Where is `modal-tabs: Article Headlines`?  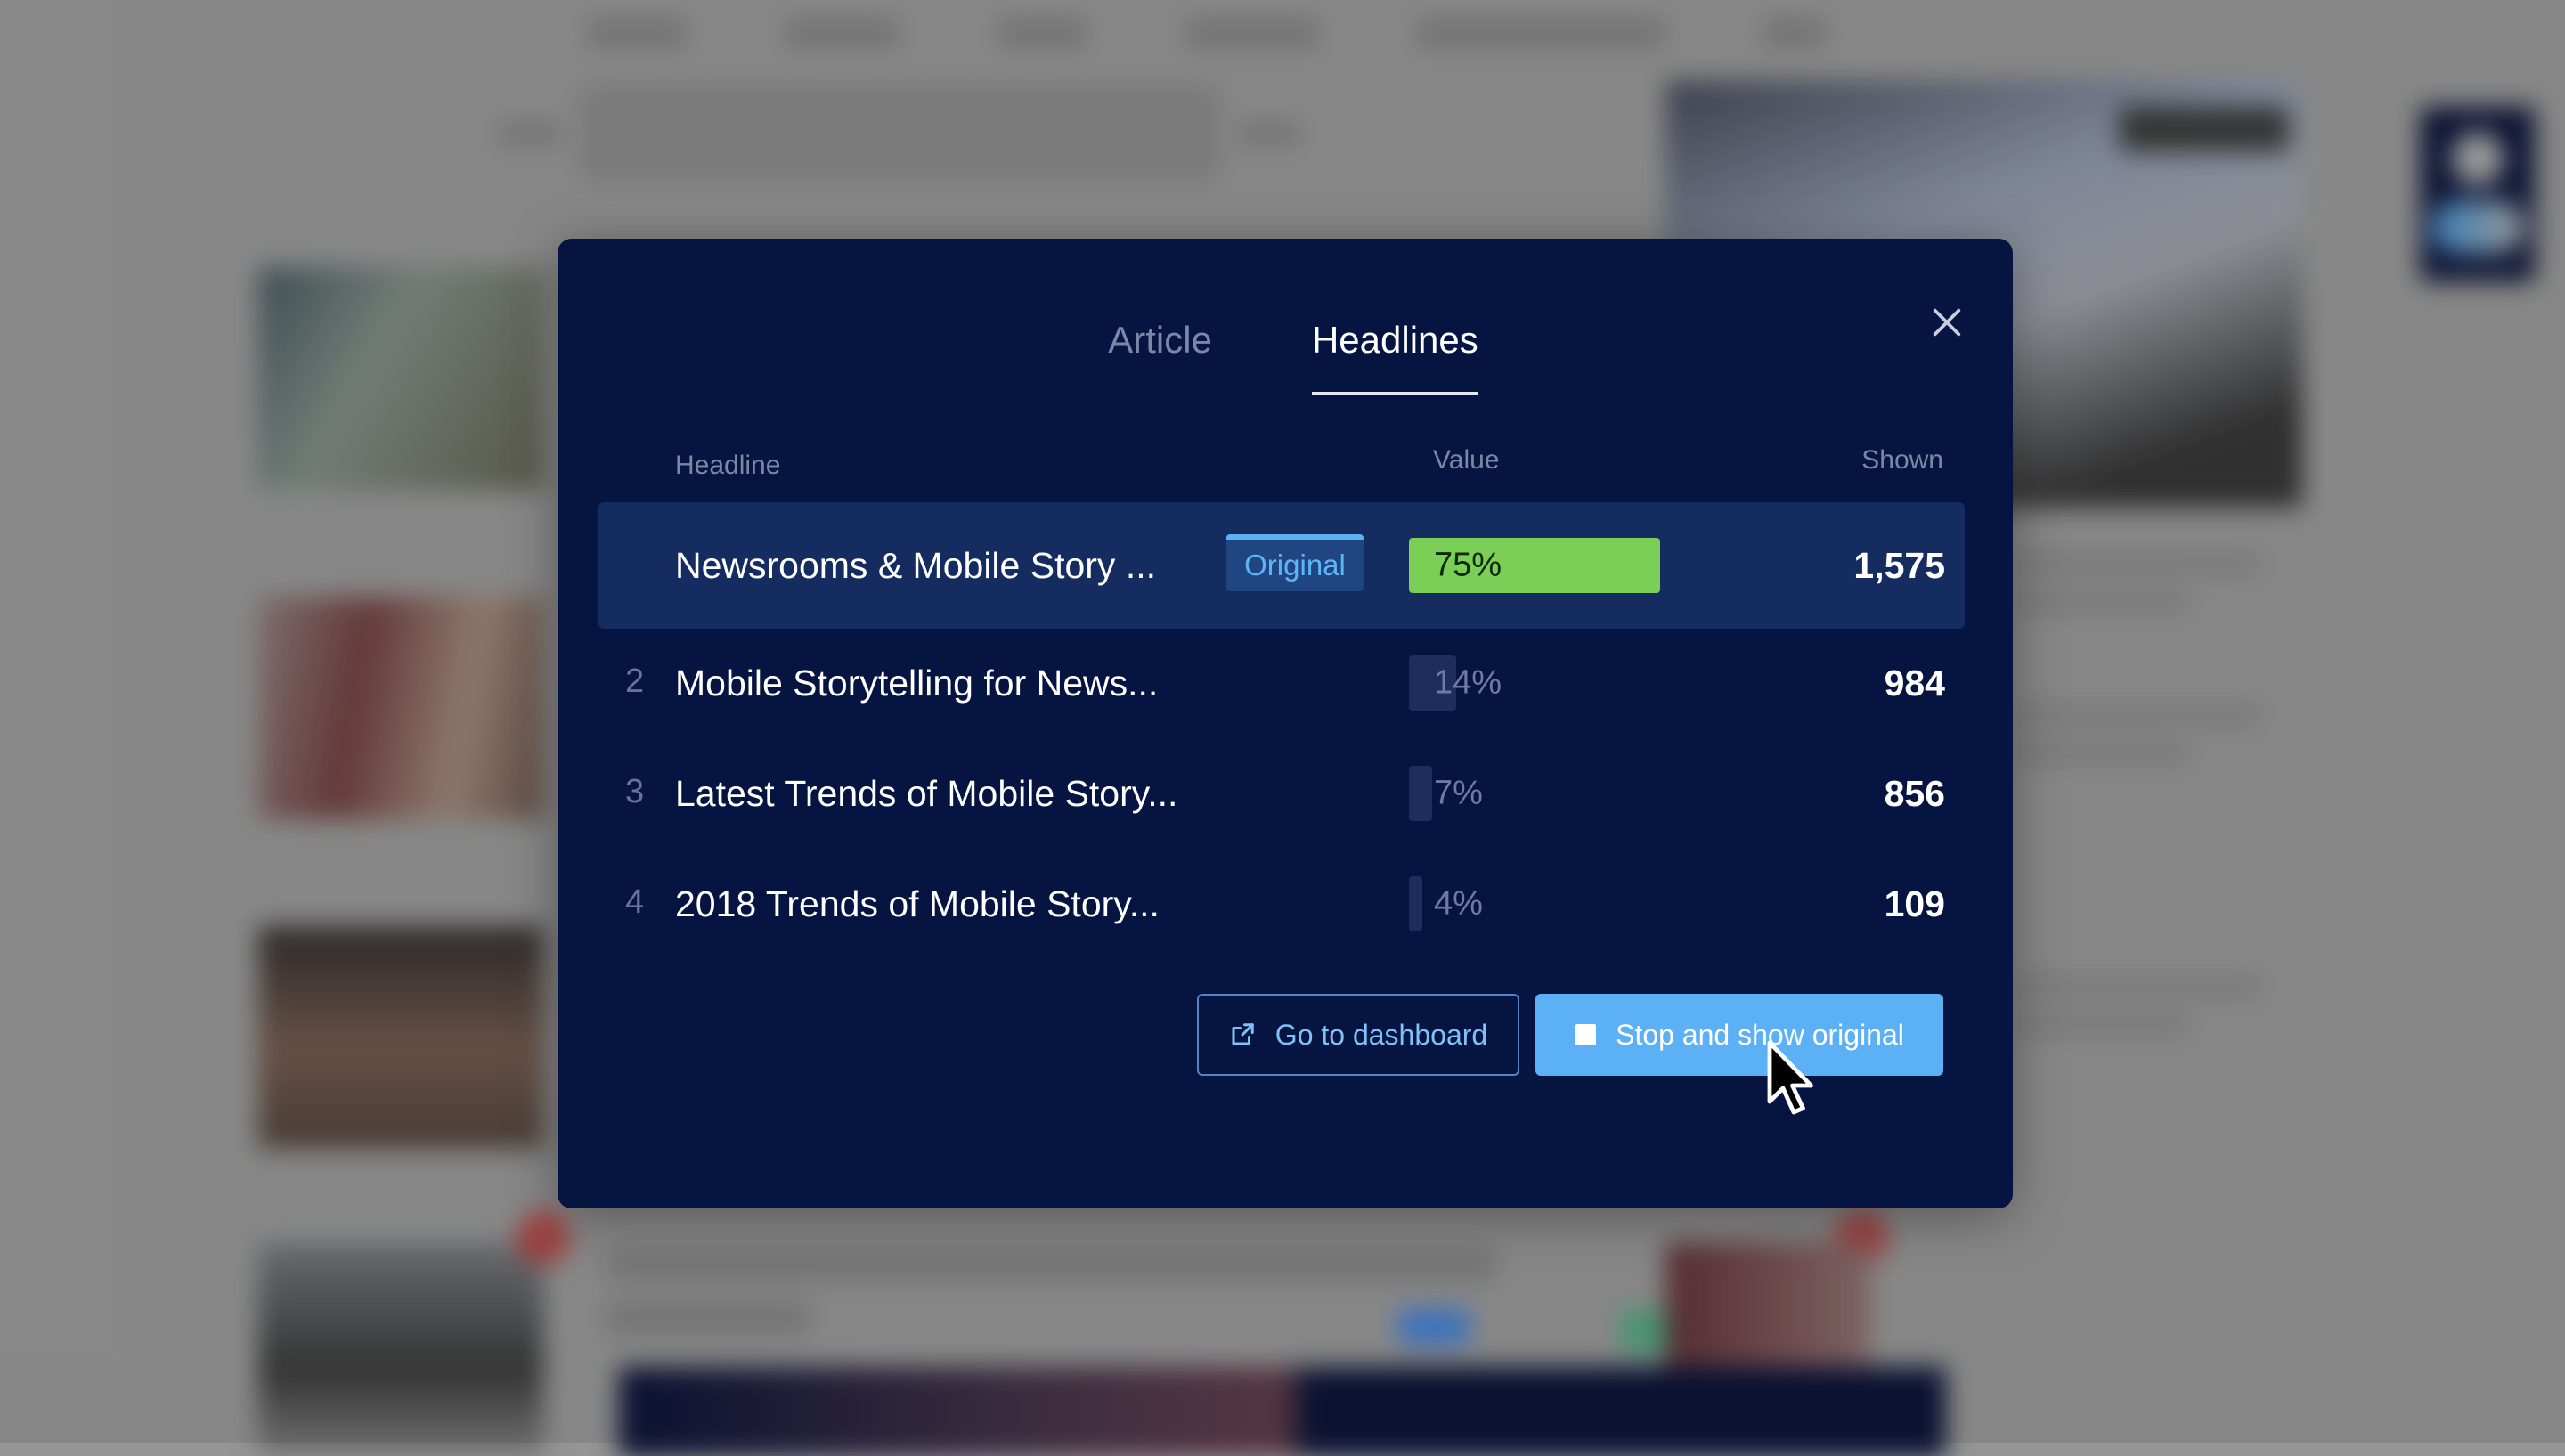 modal-tabs: Article Headlines is located at coordinates (1285, 357).